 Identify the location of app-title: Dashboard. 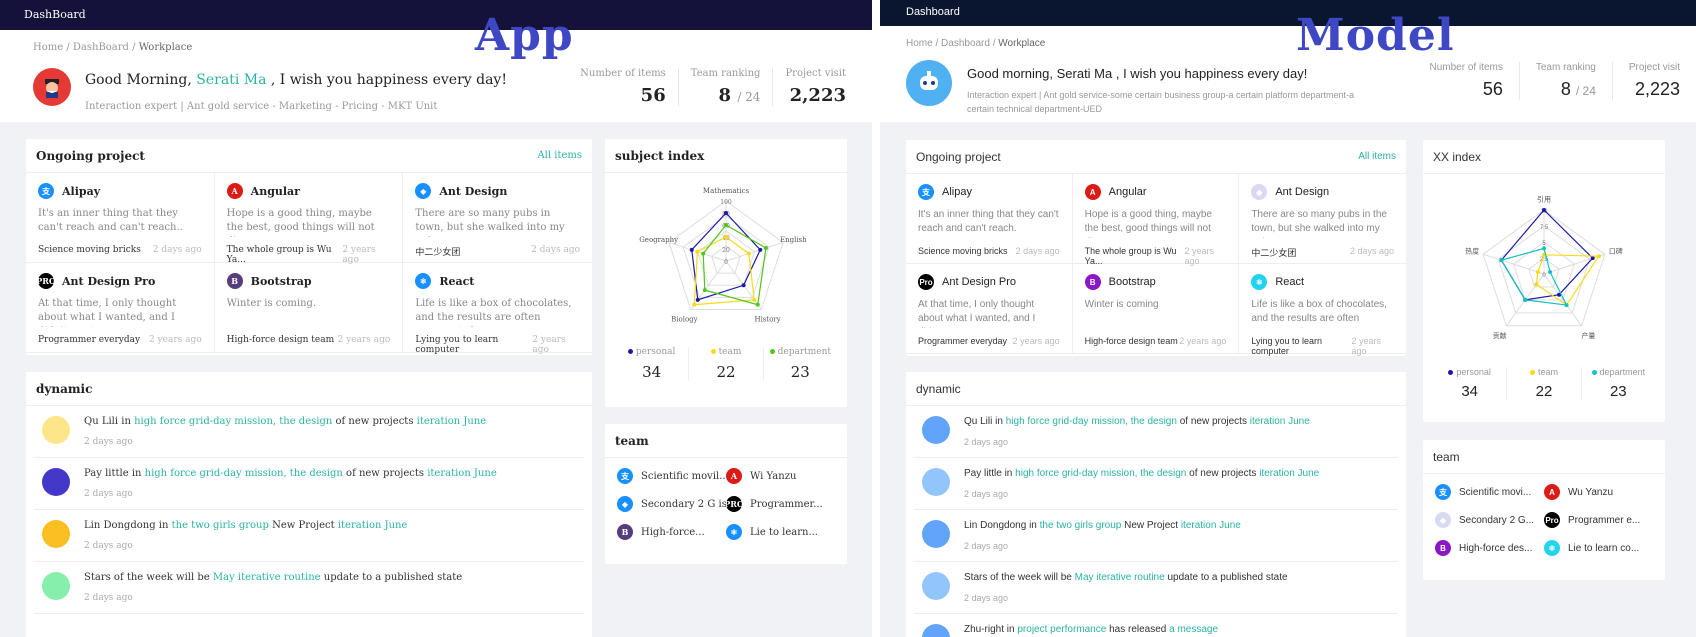
(933, 12).